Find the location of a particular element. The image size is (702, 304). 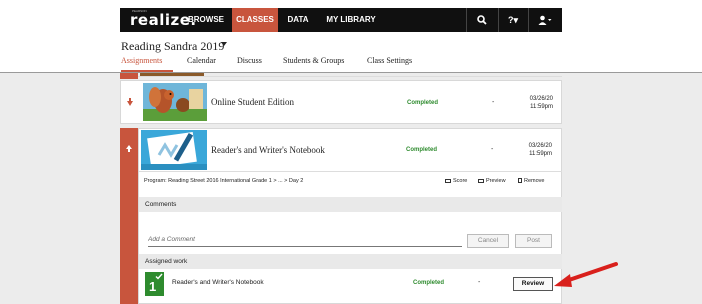

work-number: 1 is located at coordinates (153, 286).